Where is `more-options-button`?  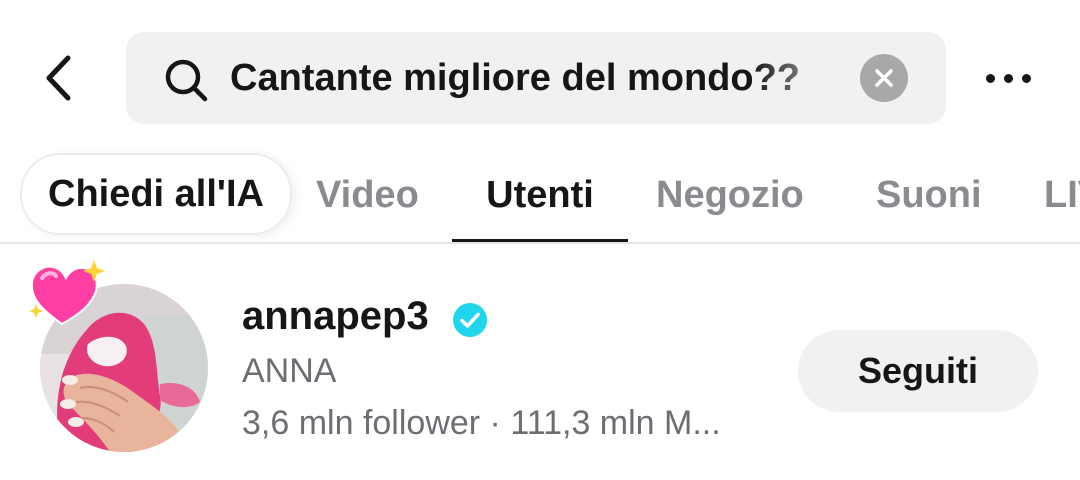
more-options-button is located at coordinates (1008, 78).